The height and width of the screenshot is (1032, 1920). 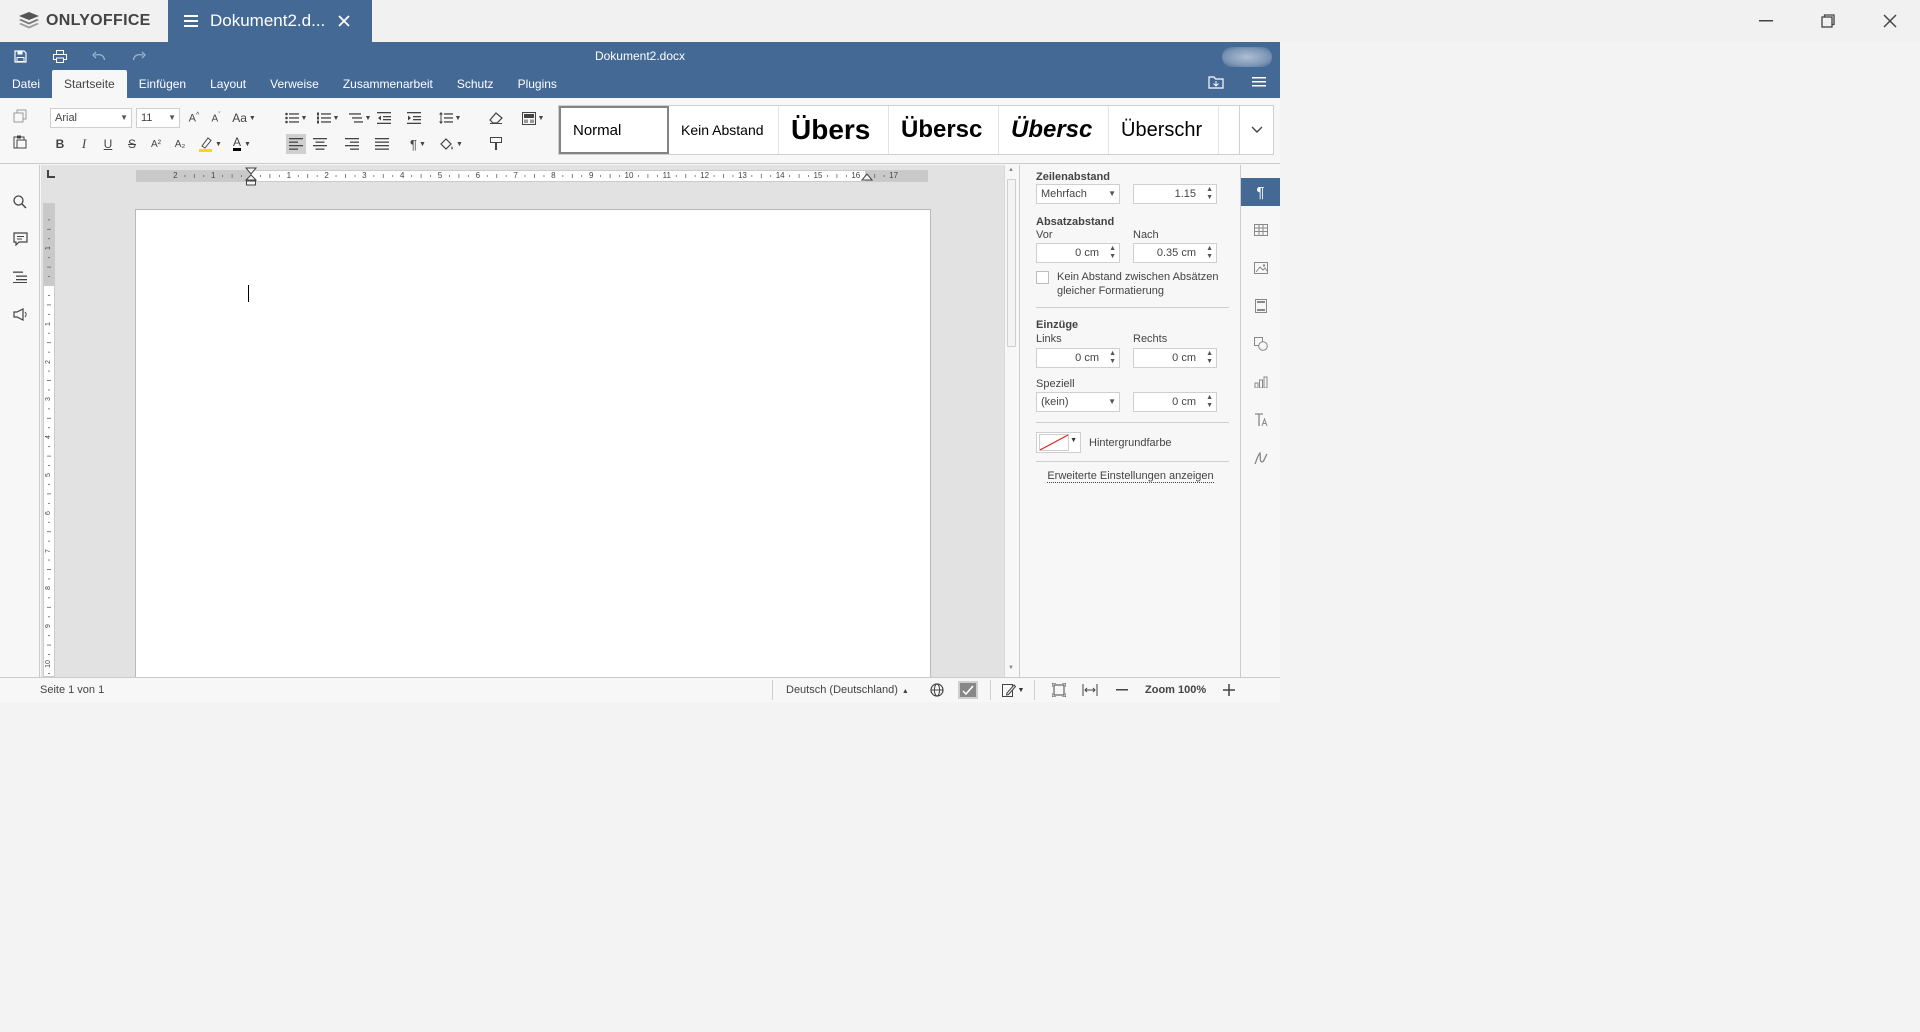 I want to click on strikethrough-button: S, so click(x=132, y=144).